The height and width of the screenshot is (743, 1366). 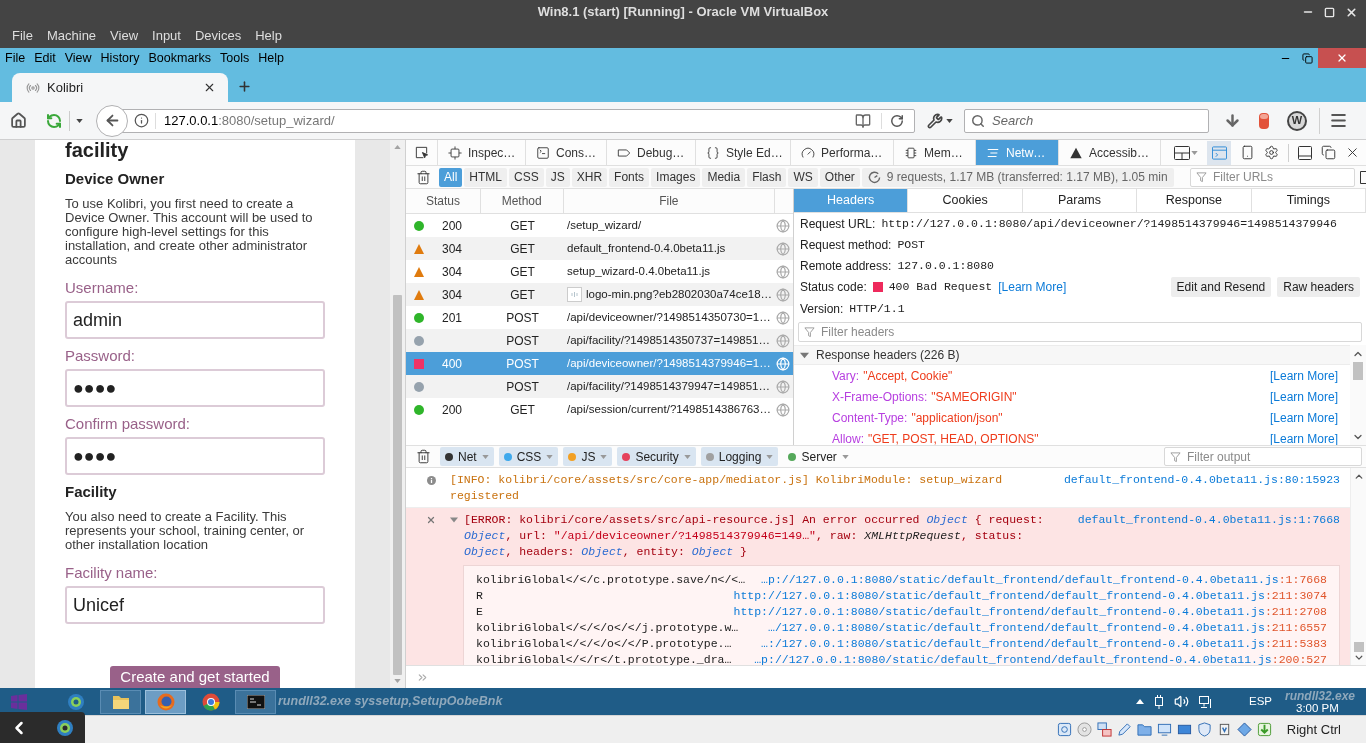 I want to click on type-filter-button: Other, so click(x=839, y=177).